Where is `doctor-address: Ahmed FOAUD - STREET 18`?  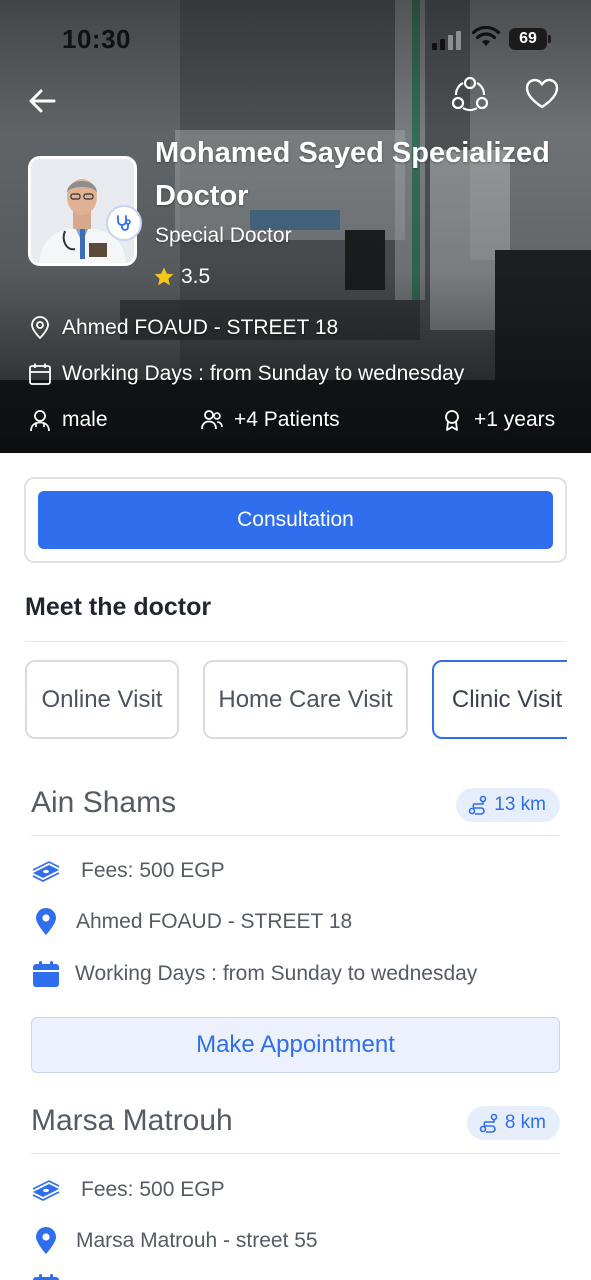
doctor-address: Ahmed FOAUD - STREET 18 is located at coordinates (200, 327).